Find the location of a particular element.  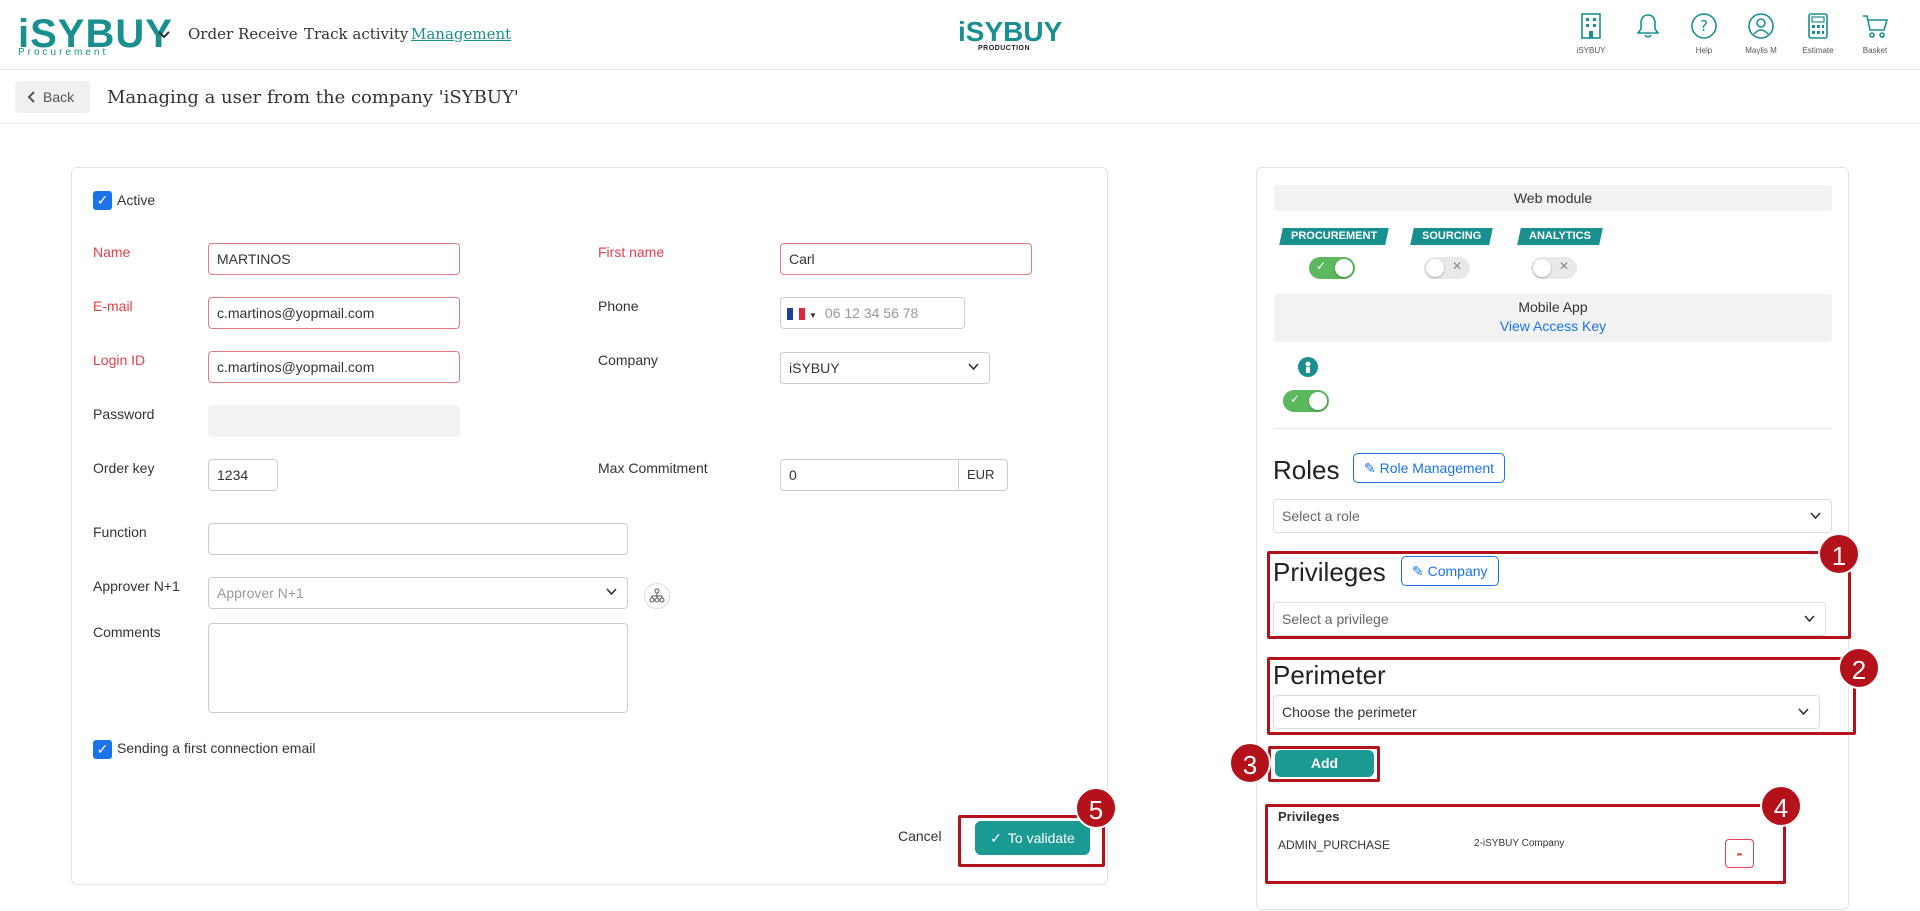

sourcing-toggle: ✕ is located at coordinates (1447, 268).